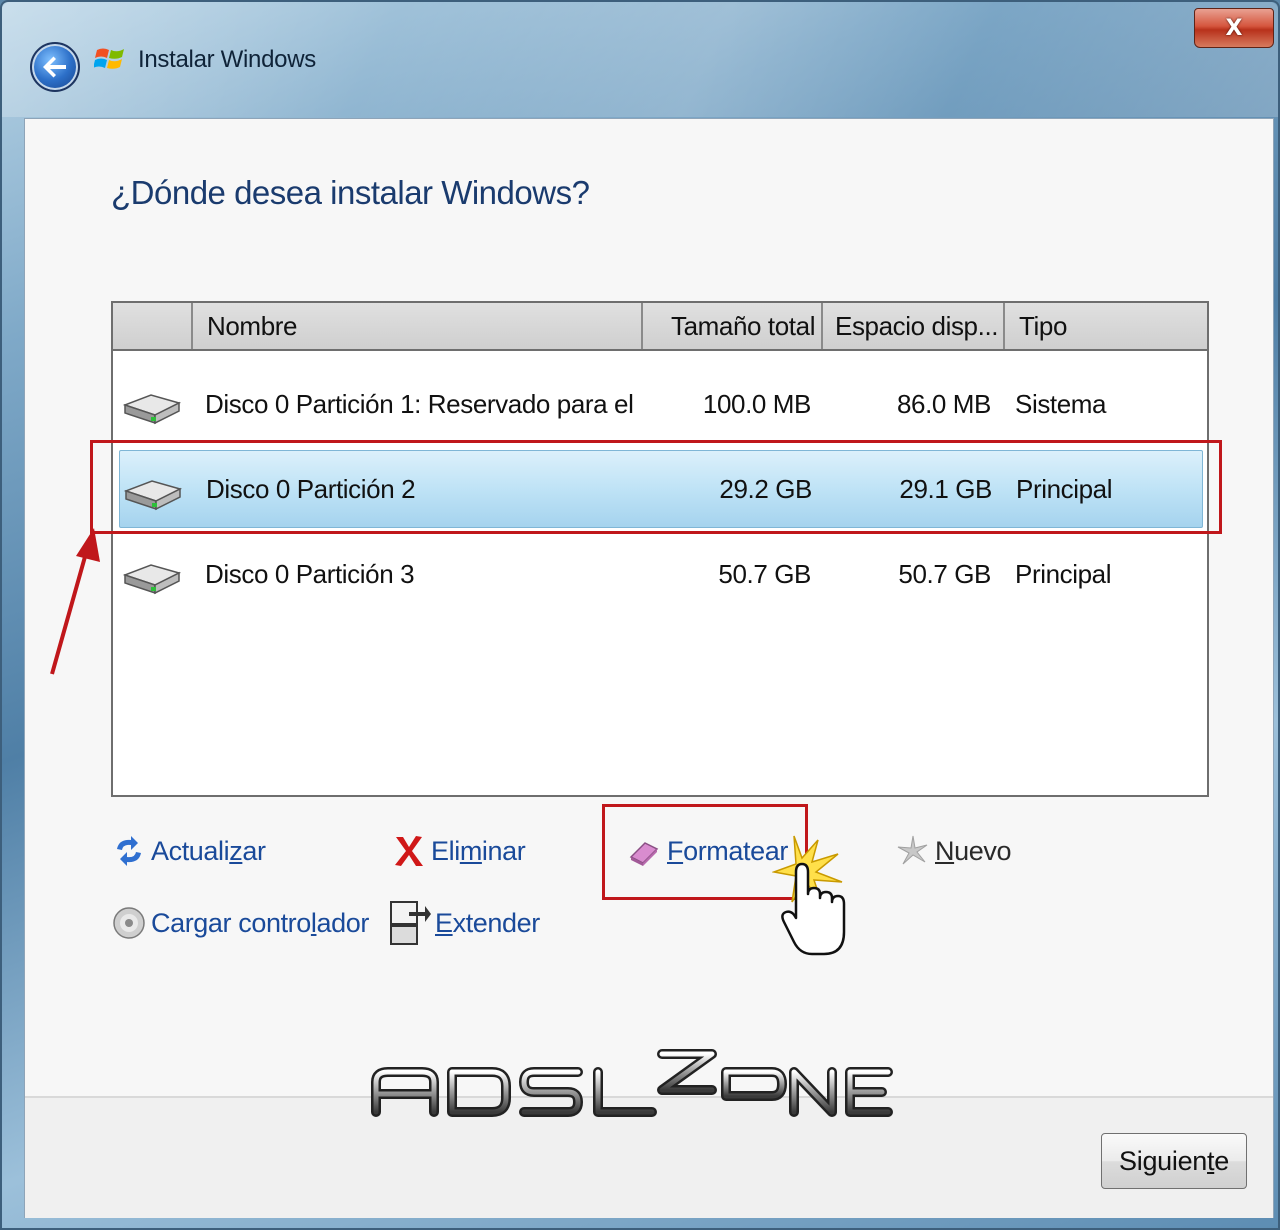  What do you see at coordinates (764, 574) in the screenshot?
I see `cell-total-size: 50.7 GB` at bounding box center [764, 574].